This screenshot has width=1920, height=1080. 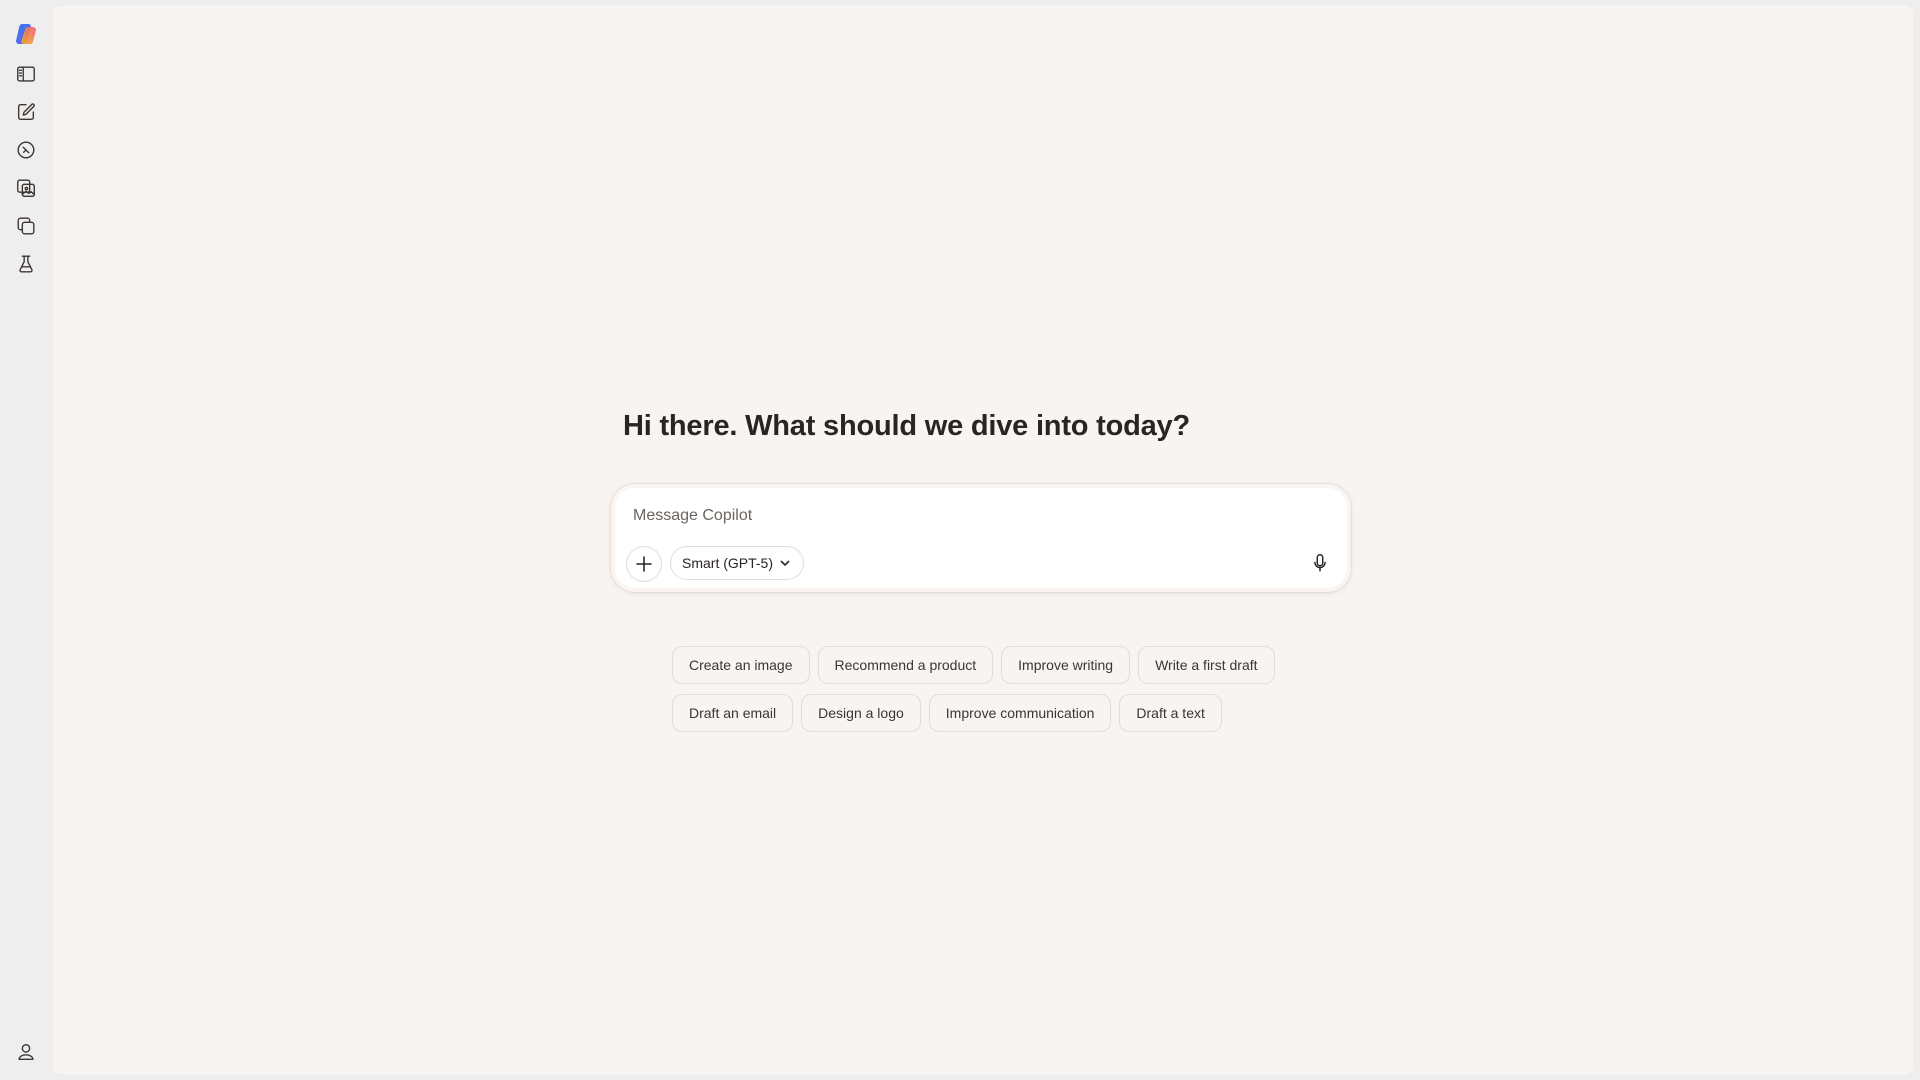 I want to click on discover-button, so click(x=26, y=150).